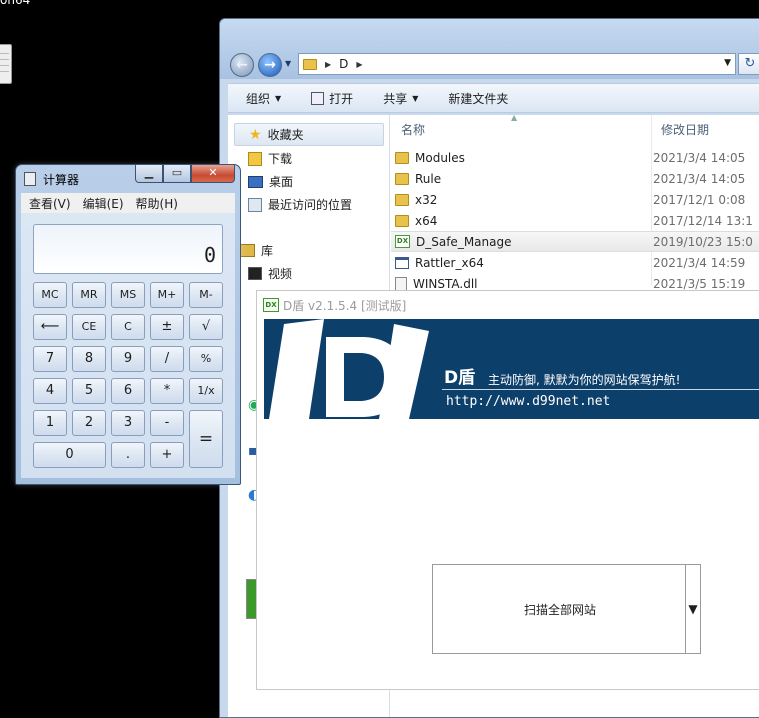 The image size is (759, 718). Describe the element at coordinates (157, 203) in the screenshot. I see `menu-help: 帮助(H)` at that location.